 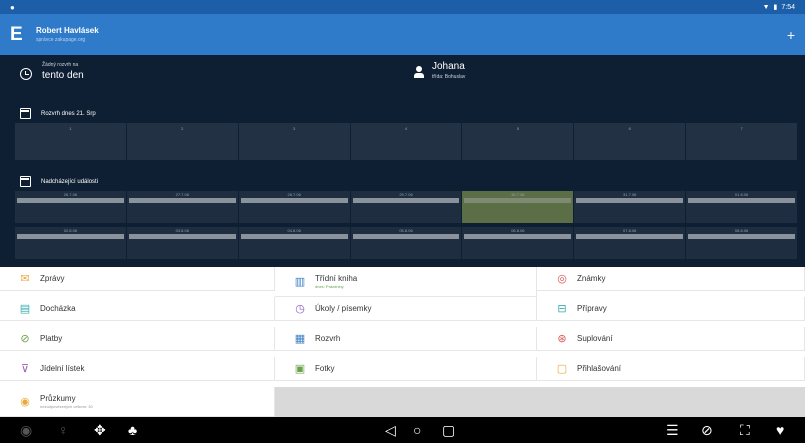 I want to click on event-date: 04.8.06, so click(x=294, y=230).